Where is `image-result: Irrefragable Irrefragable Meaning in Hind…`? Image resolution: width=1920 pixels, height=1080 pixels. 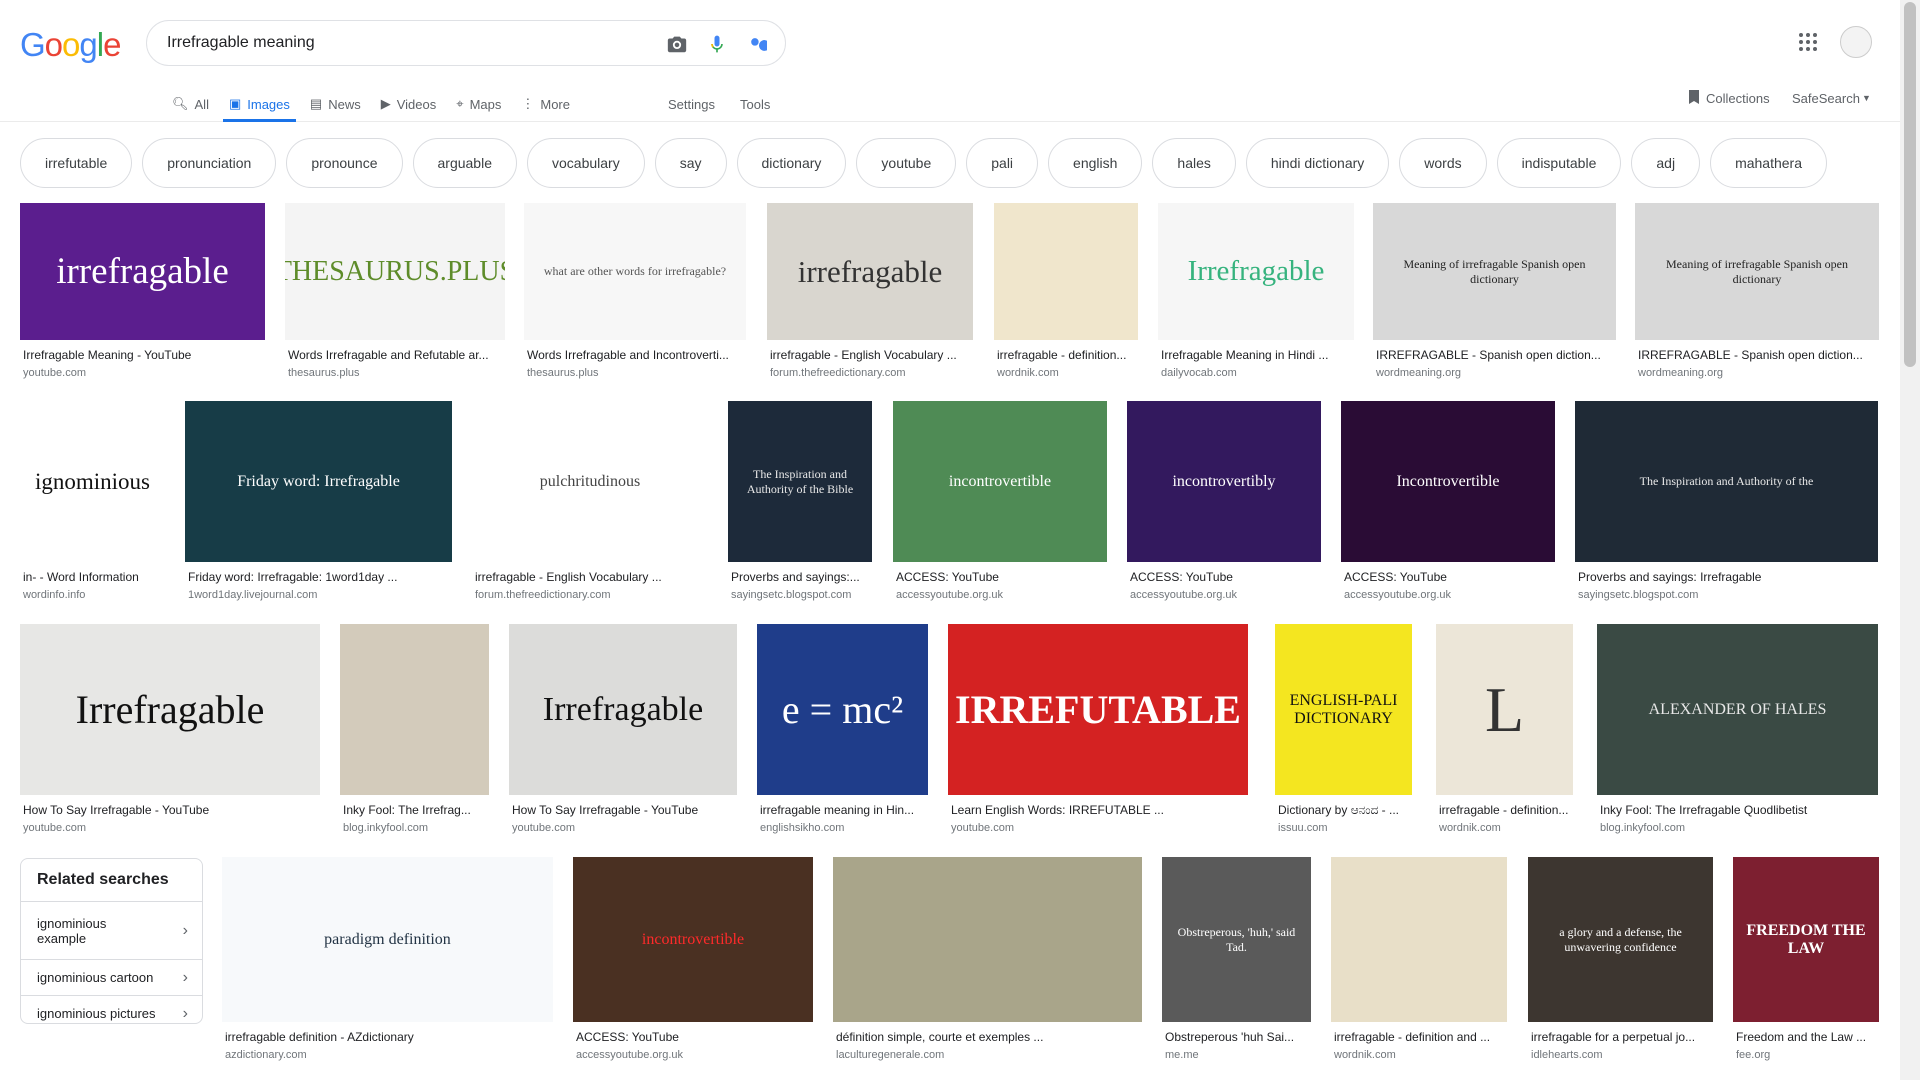
image-result: Irrefragable Irrefragable Meaning in Hind… is located at coordinates (1256, 291).